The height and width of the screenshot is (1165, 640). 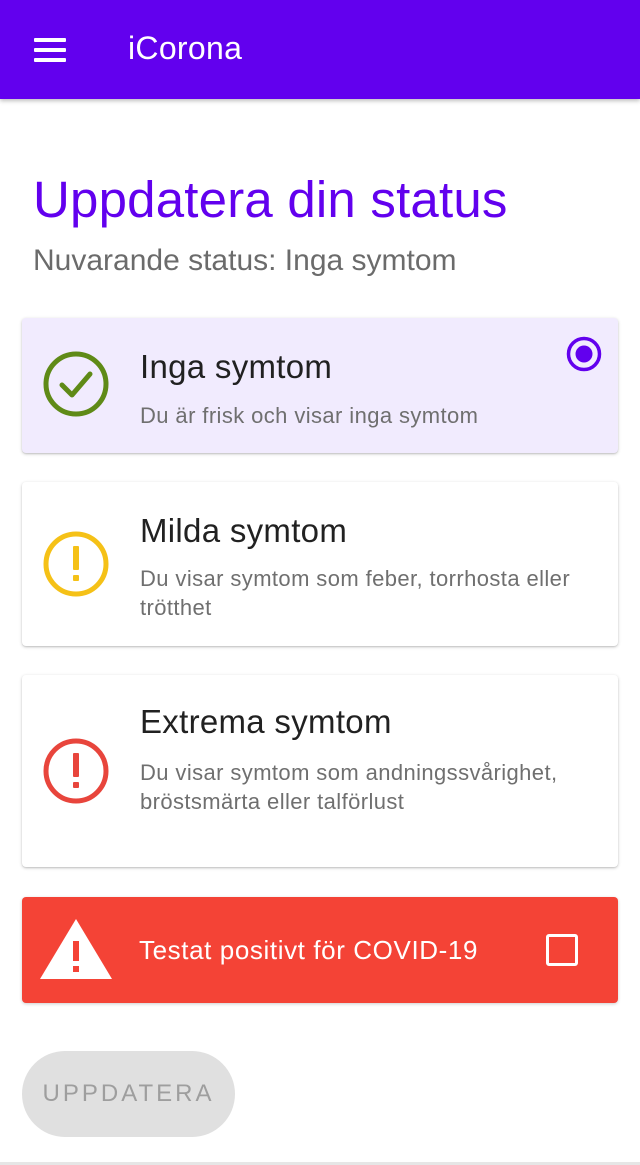 What do you see at coordinates (270, 199) in the screenshot?
I see `page-title: Uppdatera din status` at bounding box center [270, 199].